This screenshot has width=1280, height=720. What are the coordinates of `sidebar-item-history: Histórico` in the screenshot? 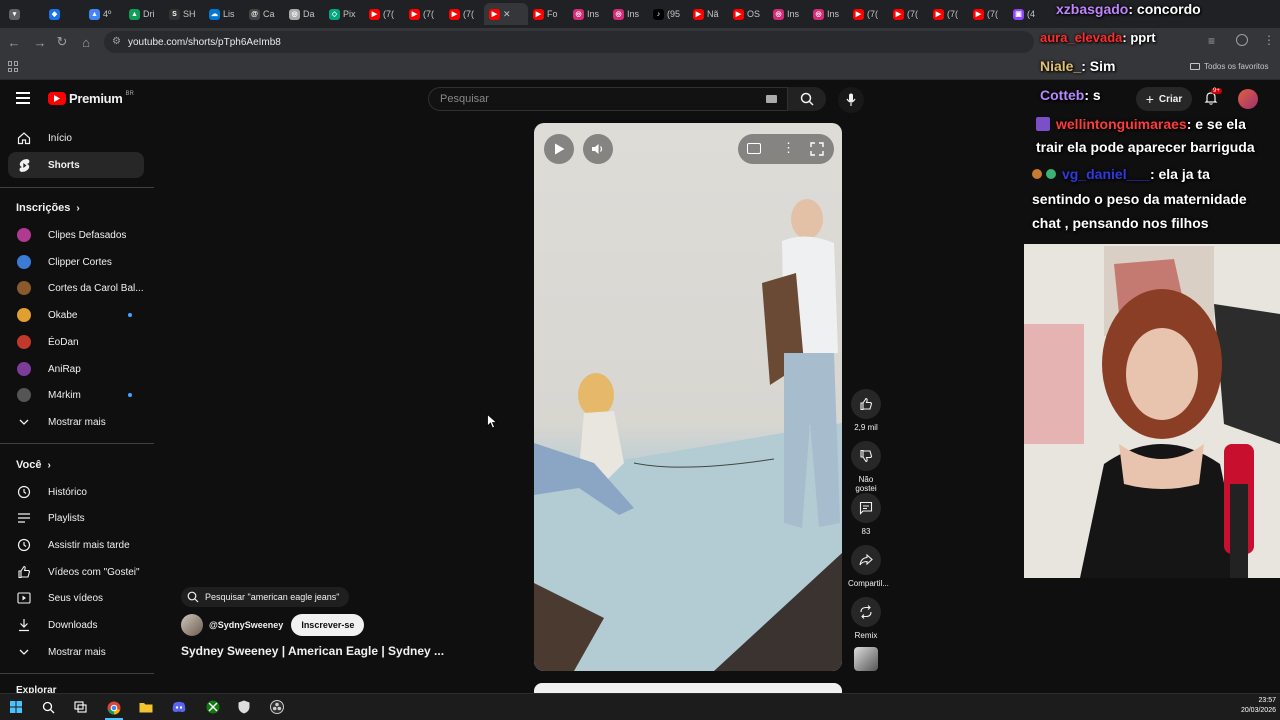 It's located at (76, 492).